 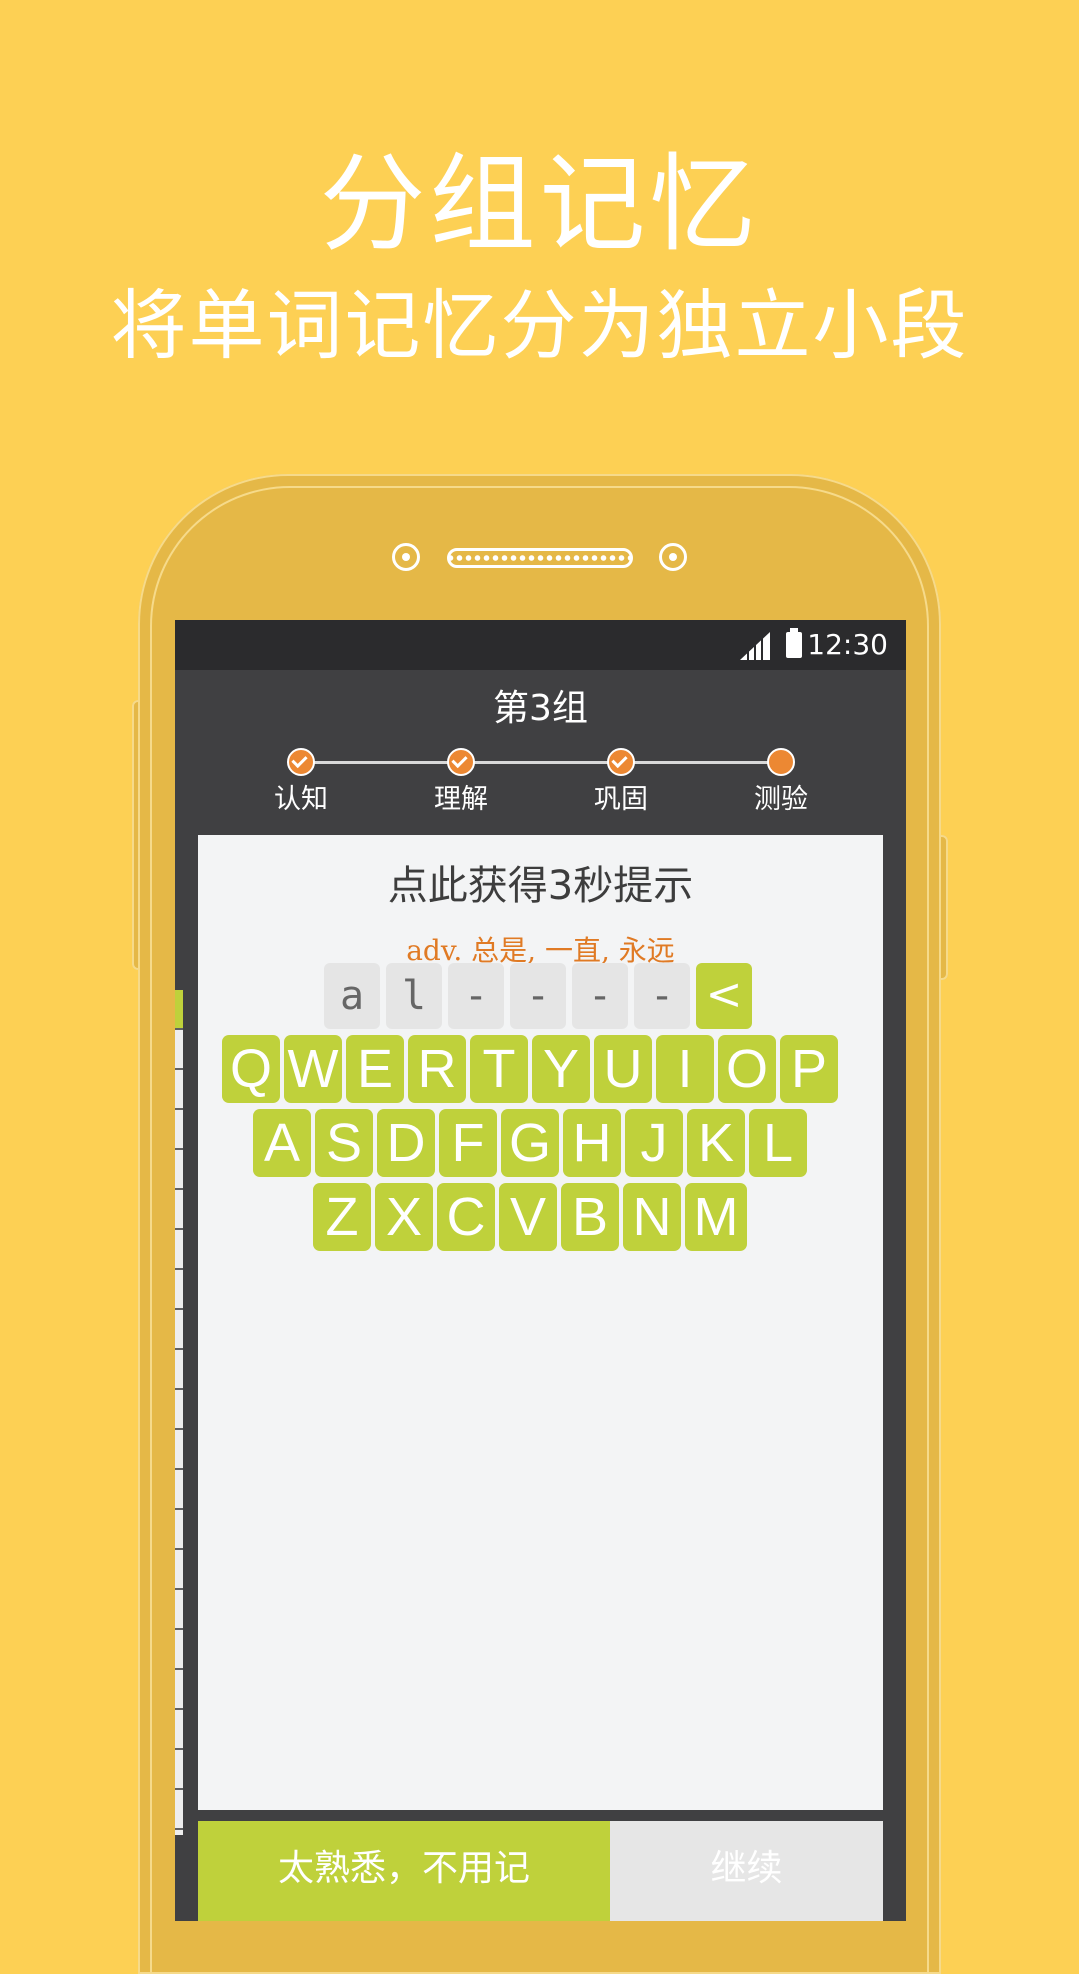 What do you see at coordinates (809, 1069) in the screenshot?
I see `key-p: P` at bounding box center [809, 1069].